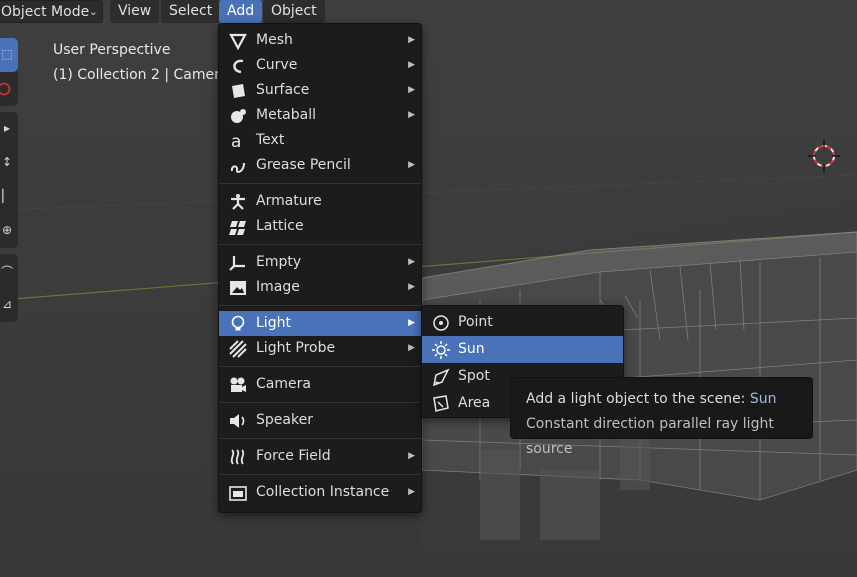 The image size is (857, 577). What do you see at coordinates (238, 66) in the screenshot?
I see `curve-icon` at bounding box center [238, 66].